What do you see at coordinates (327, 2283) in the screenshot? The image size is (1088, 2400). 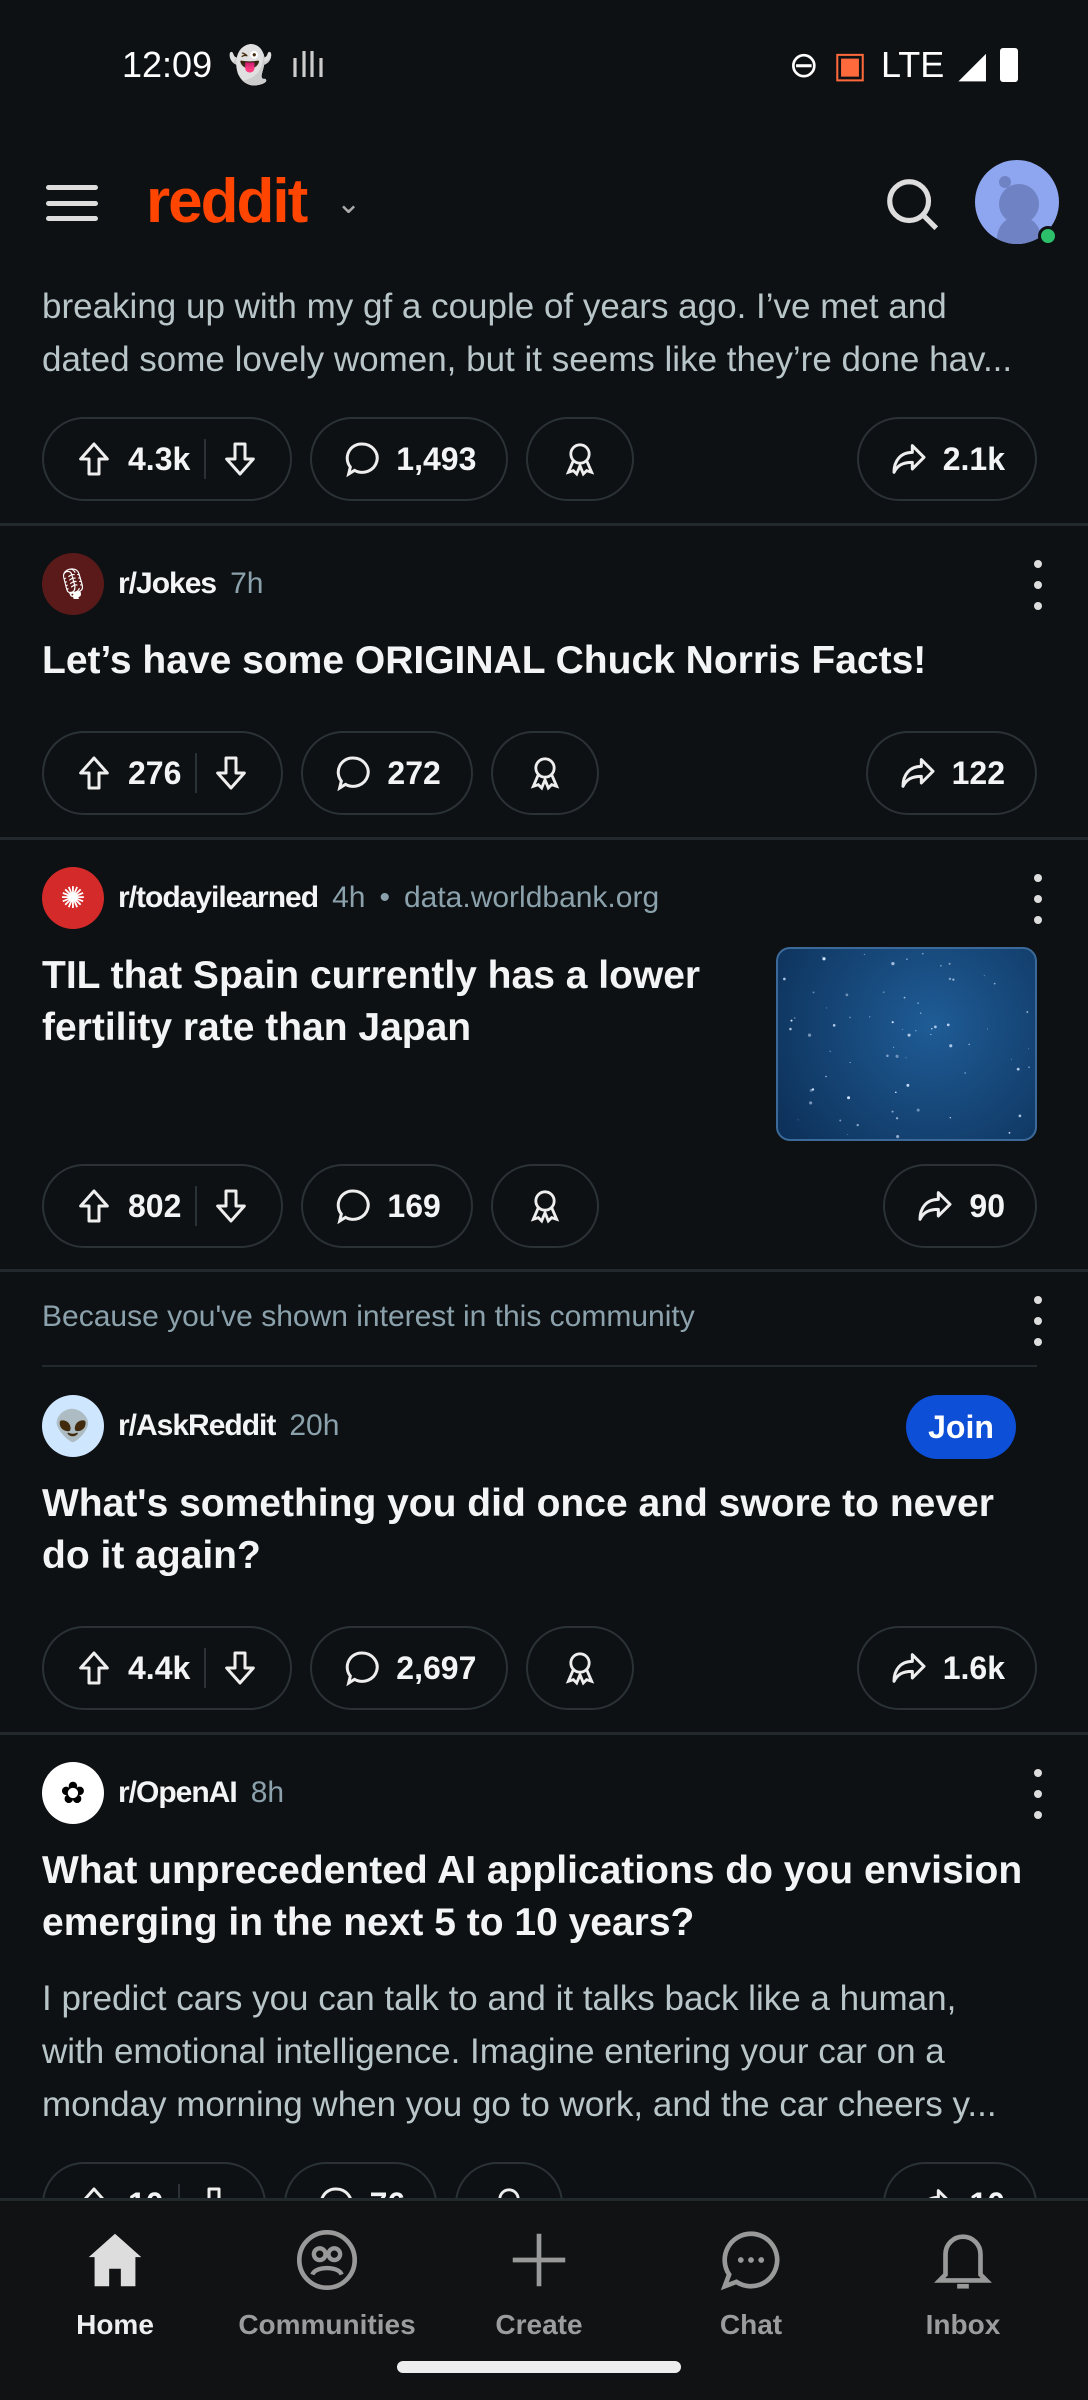 I see `nav-communities: Communities` at bounding box center [327, 2283].